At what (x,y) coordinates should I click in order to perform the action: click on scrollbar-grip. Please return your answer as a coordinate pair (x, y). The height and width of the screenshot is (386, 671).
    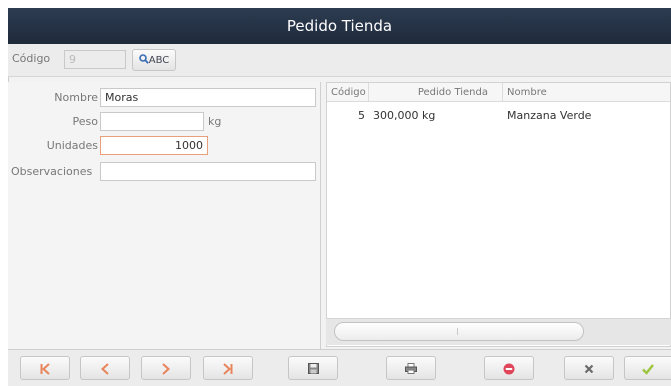
    Looking at the image, I should click on (457, 331).